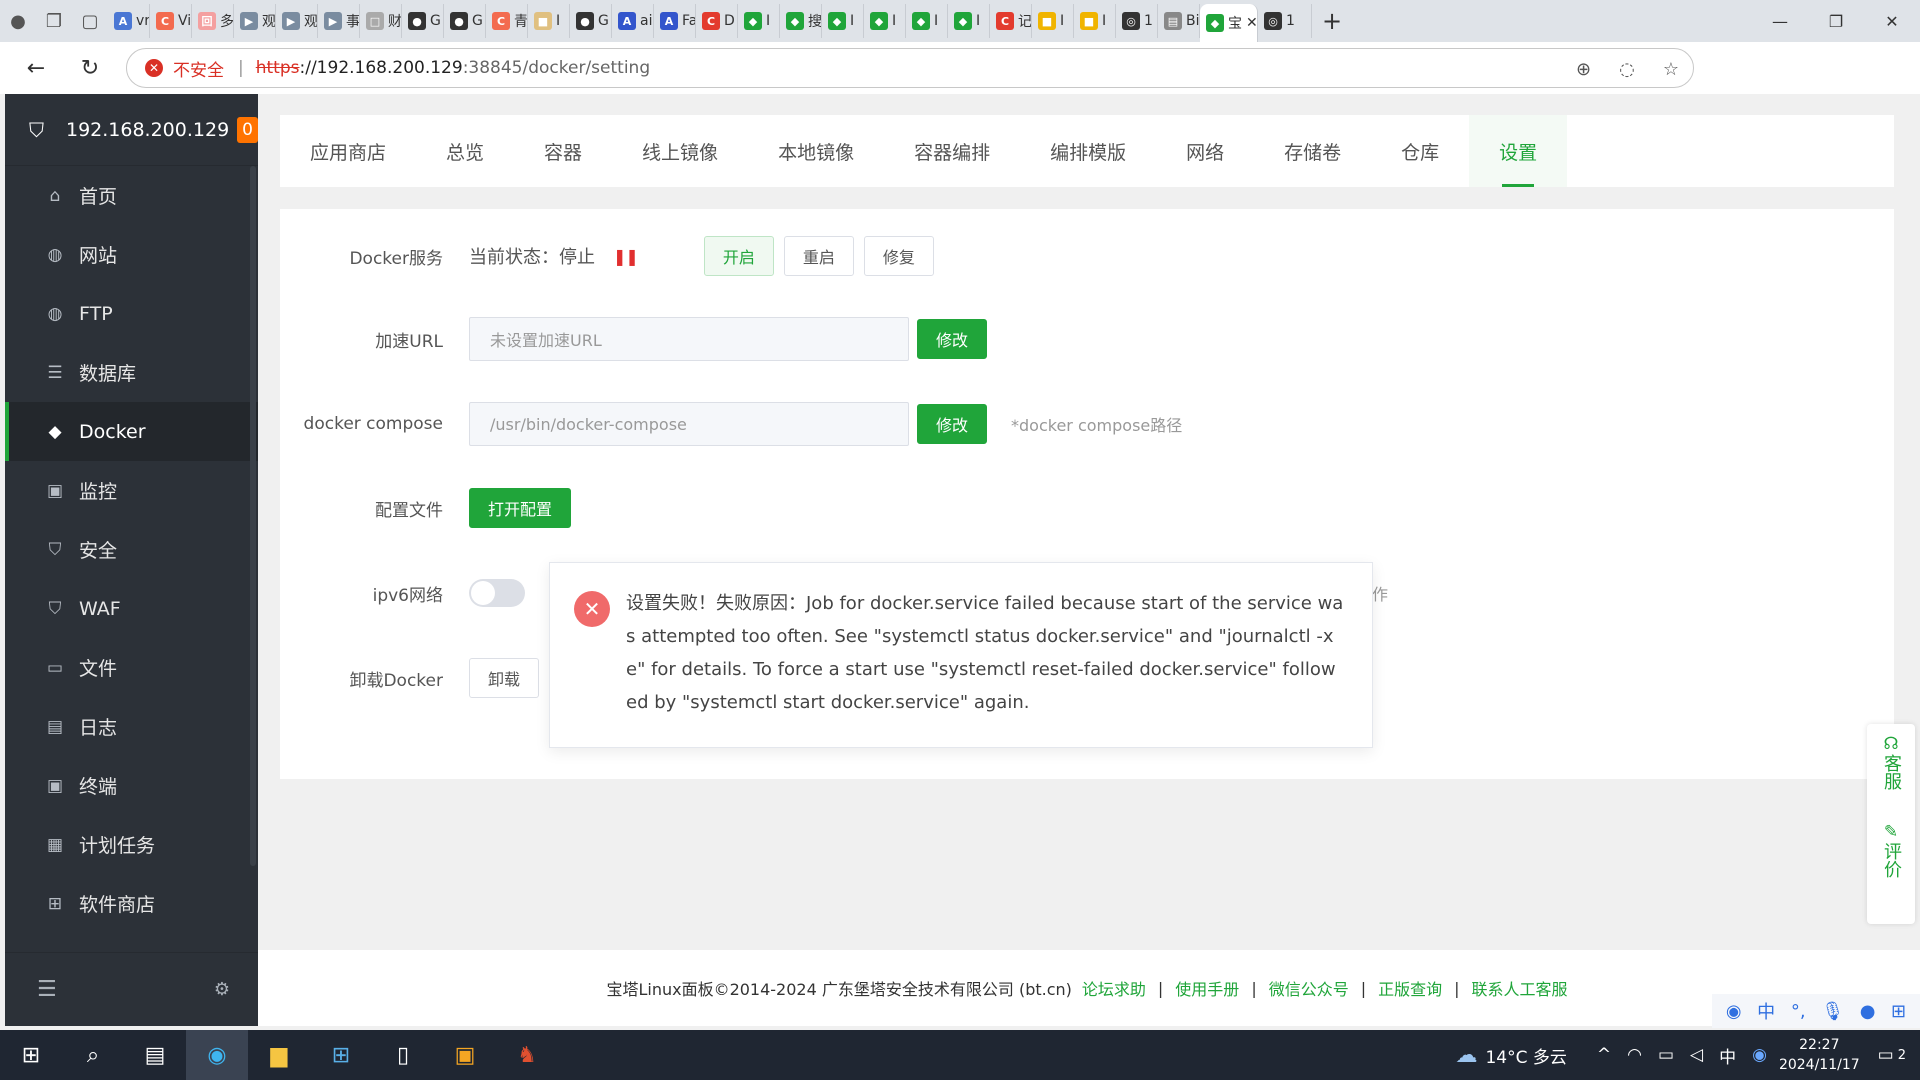 Image resolution: width=1920 pixels, height=1080 pixels. I want to click on ime-language: 中, so click(1766, 1011).